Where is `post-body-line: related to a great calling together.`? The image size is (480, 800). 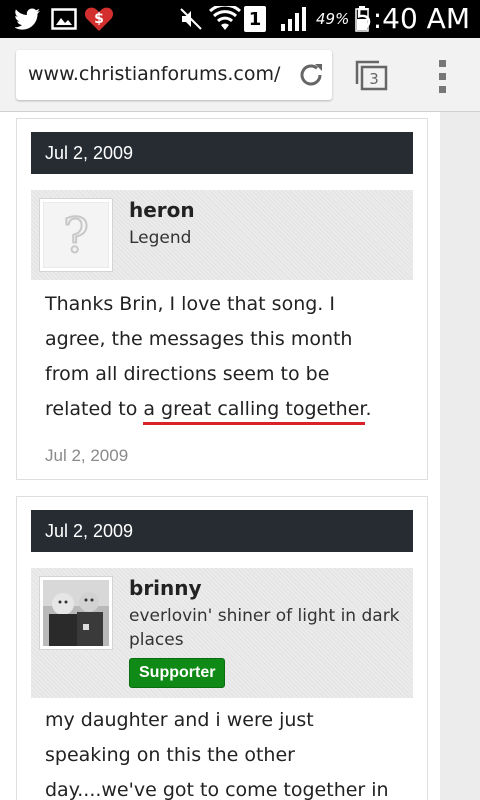 post-body-line: related to a great calling together. is located at coordinates (225, 409).